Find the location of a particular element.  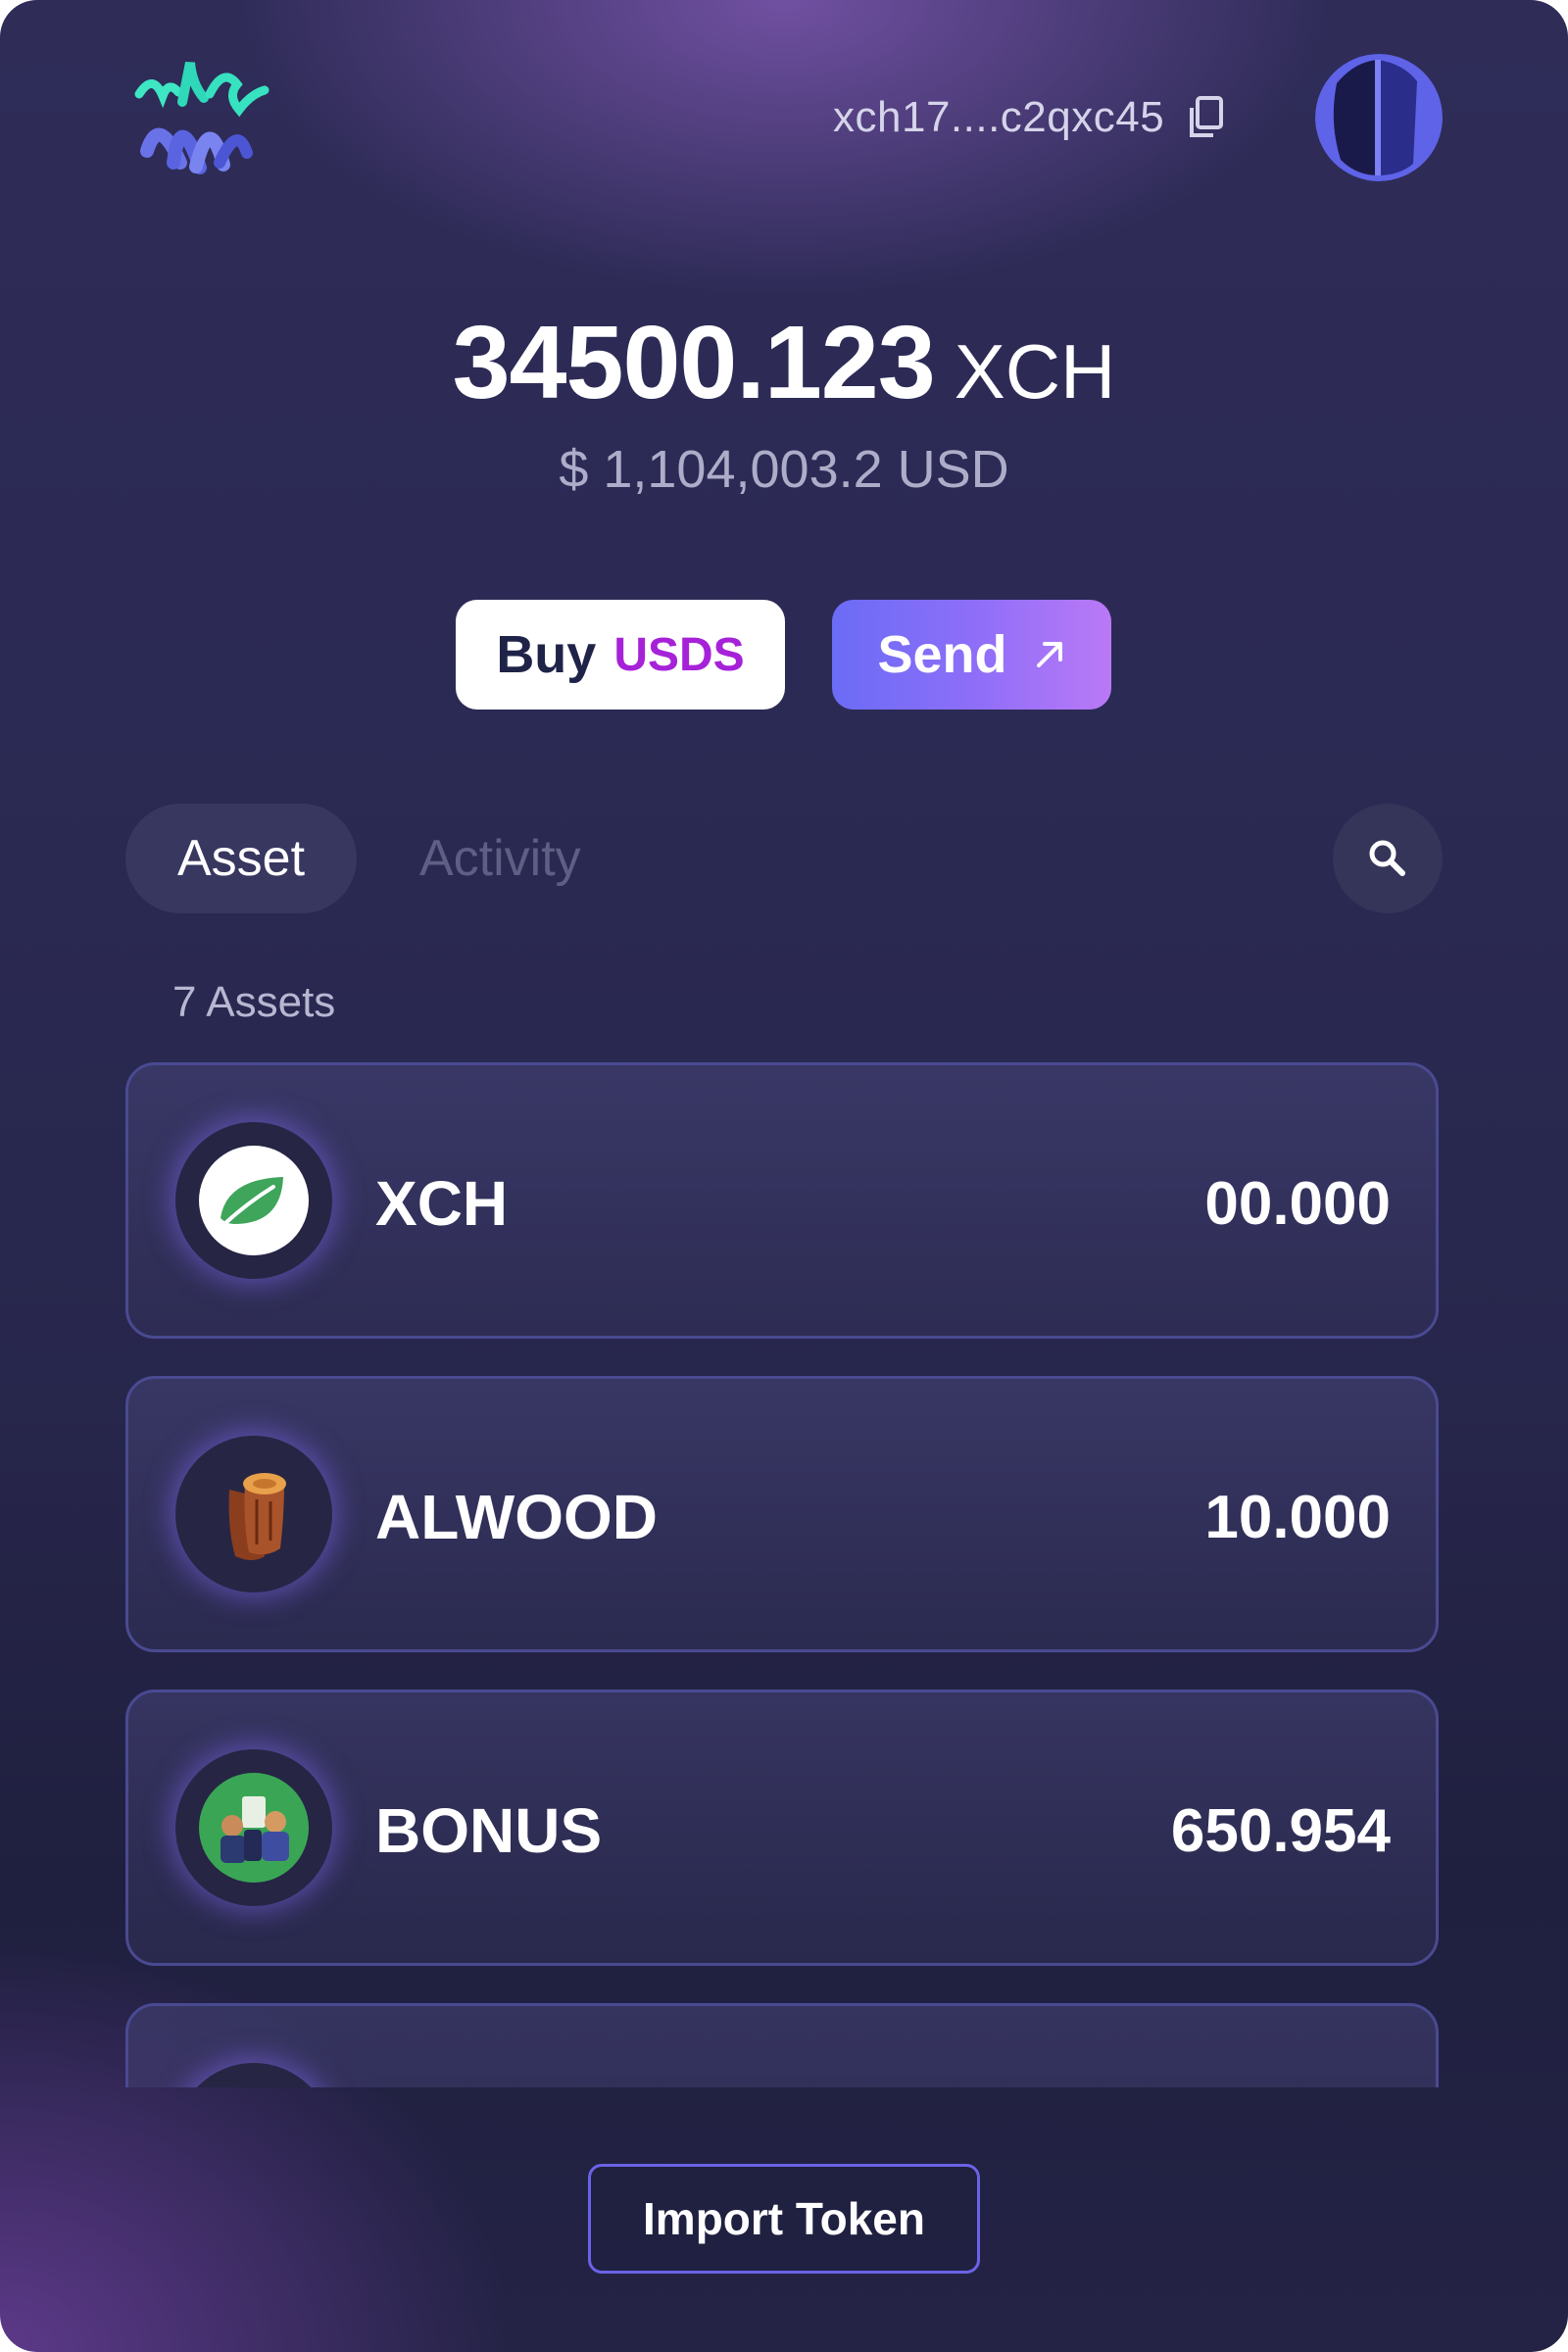

send-button-label: Send is located at coordinates (942, 654).